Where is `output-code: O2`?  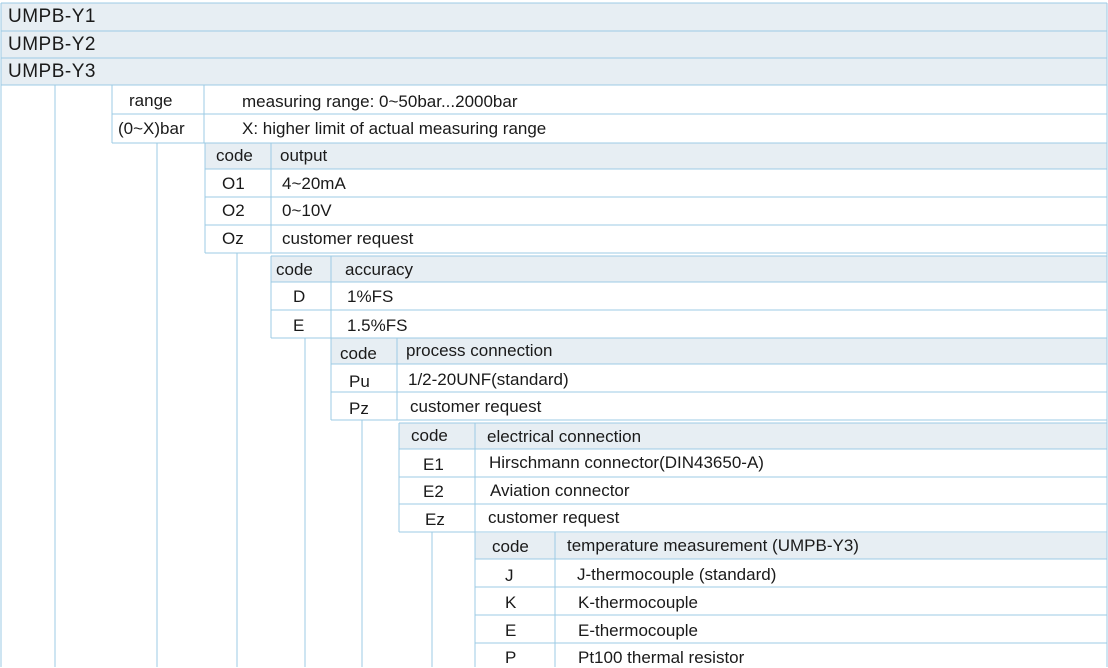 output-code: O2 is located at coordinates (233, 210).